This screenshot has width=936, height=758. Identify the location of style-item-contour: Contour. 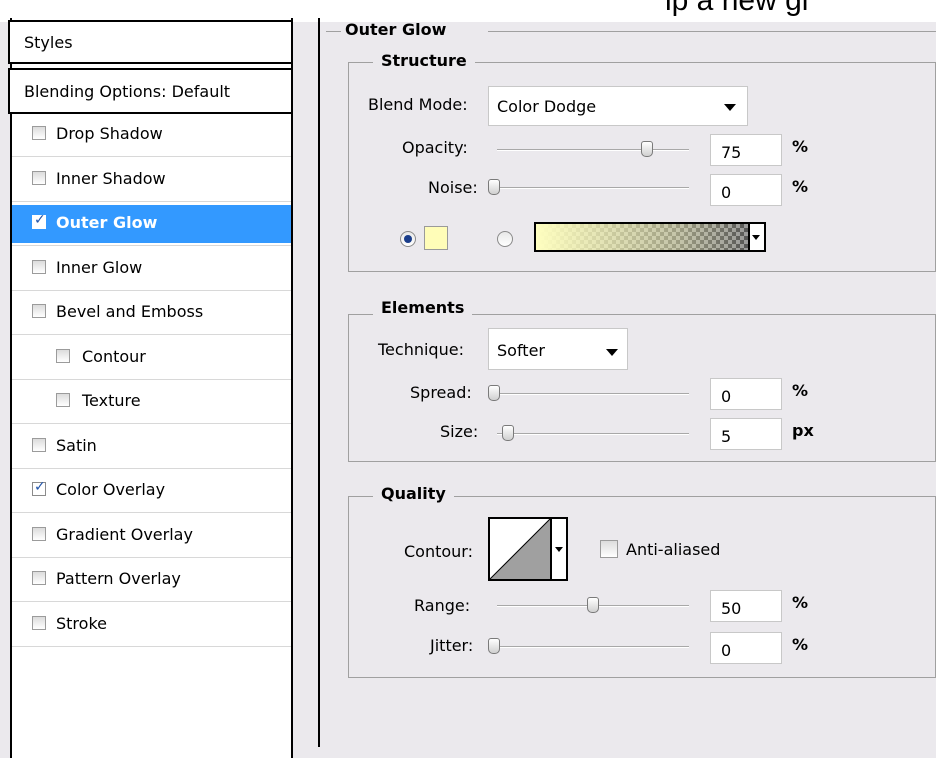
(151, 358).